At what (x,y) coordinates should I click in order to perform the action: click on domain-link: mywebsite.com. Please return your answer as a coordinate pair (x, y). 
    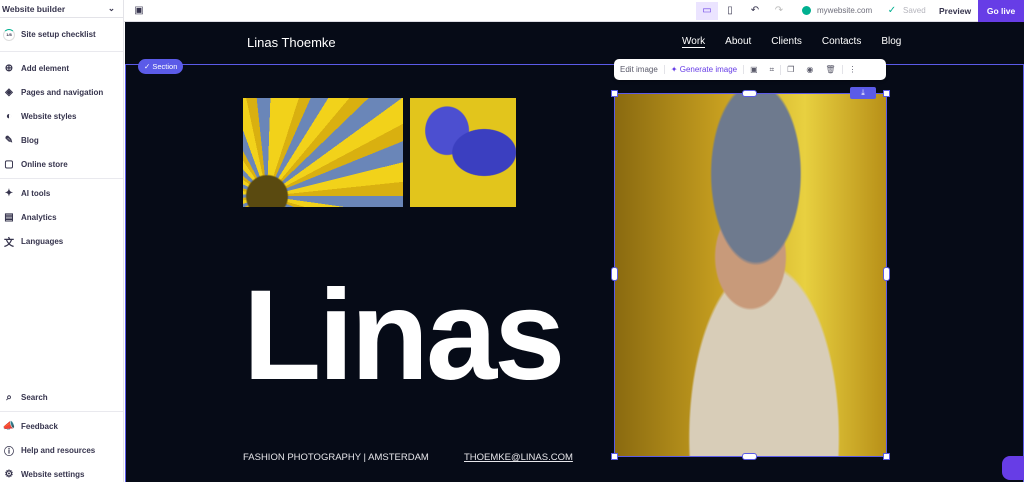
    Looking at the image, I should click on (844, 11).